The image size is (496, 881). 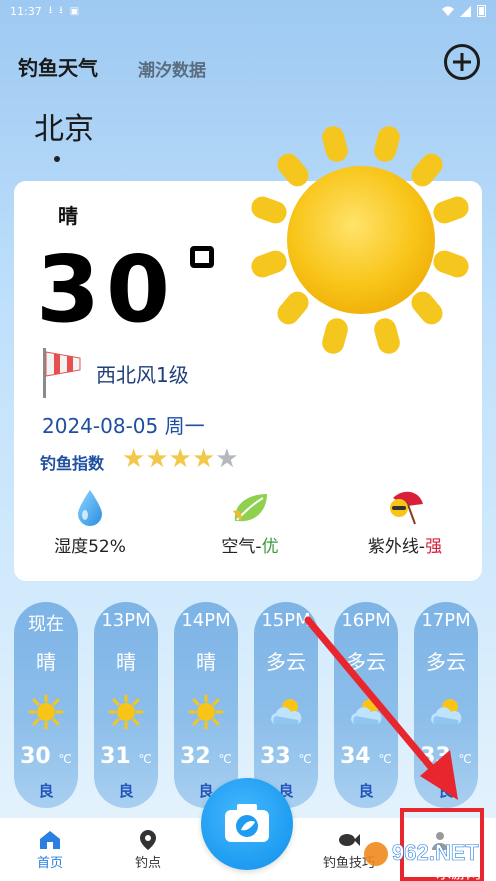 What do you see at coordinates (46, 756) in the screenshot?
I see `hour-temperature: 30 ℃` at bounding box center [46, 756].